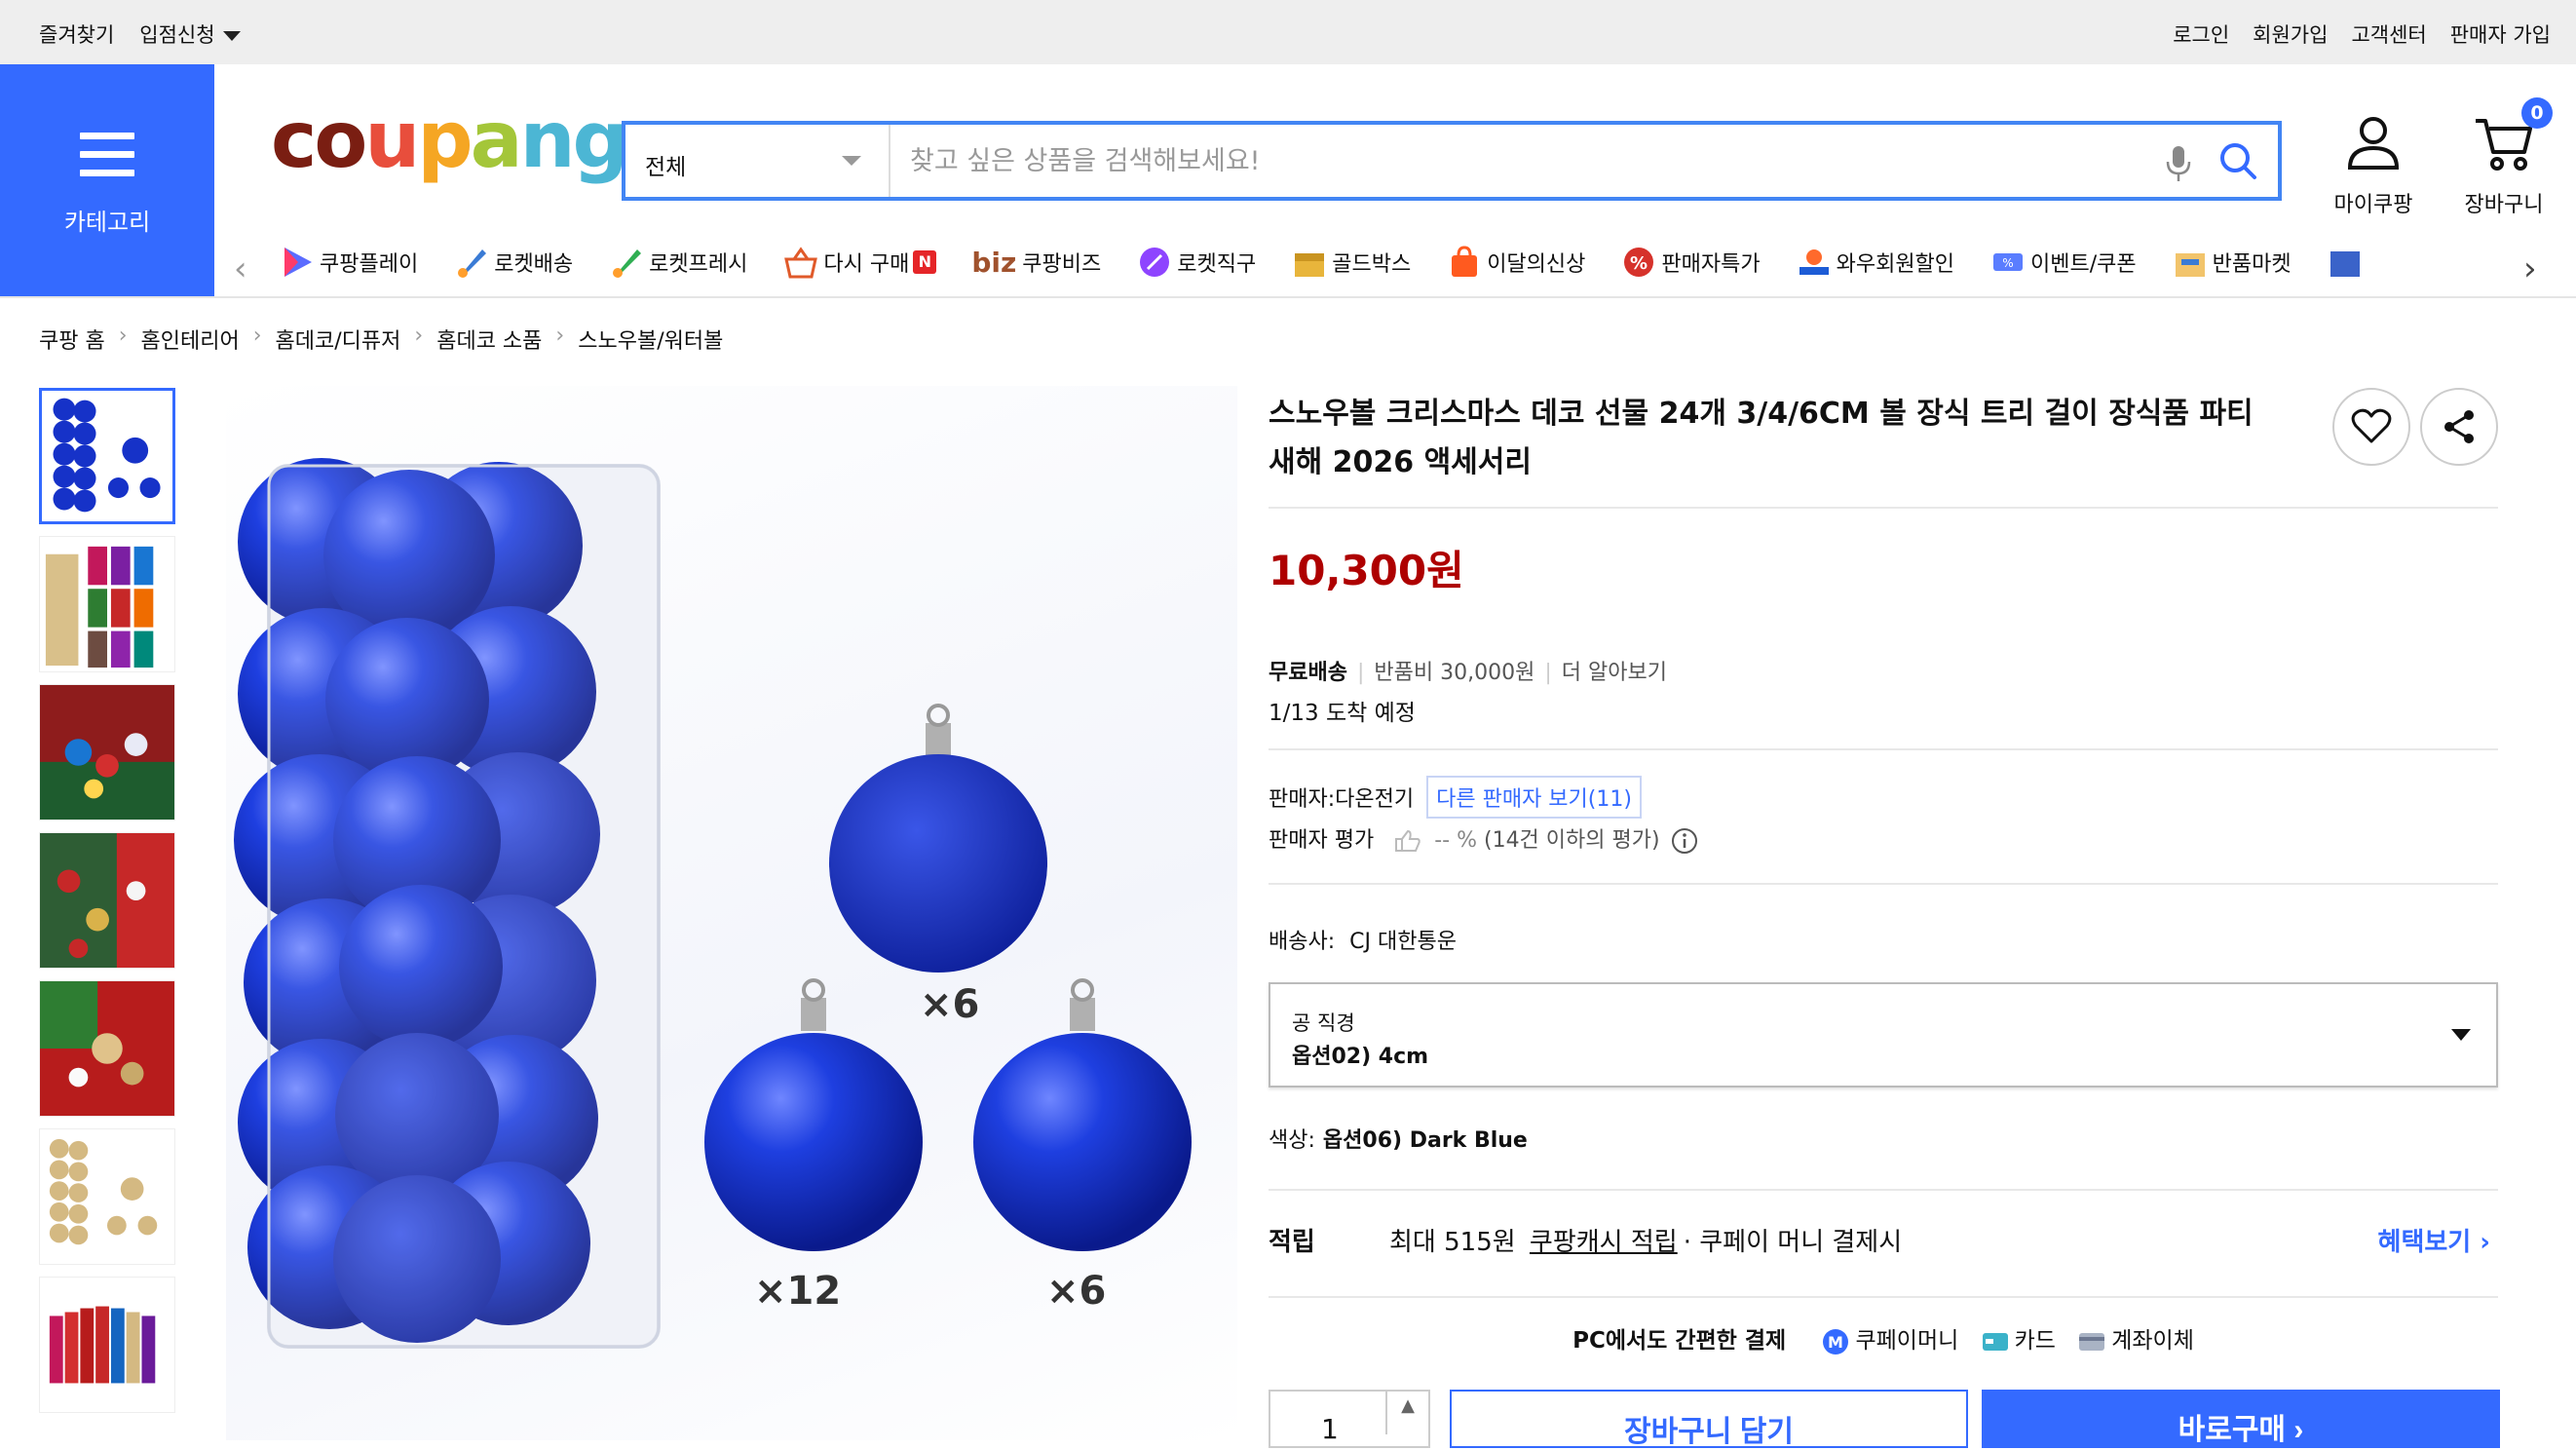 The height and width of the screenshot is (1450, 2576). What do you see at coordinates (1836, 1342) in the screenshot?
I see `svg-text: M` at bounding box center [1836, 1342].